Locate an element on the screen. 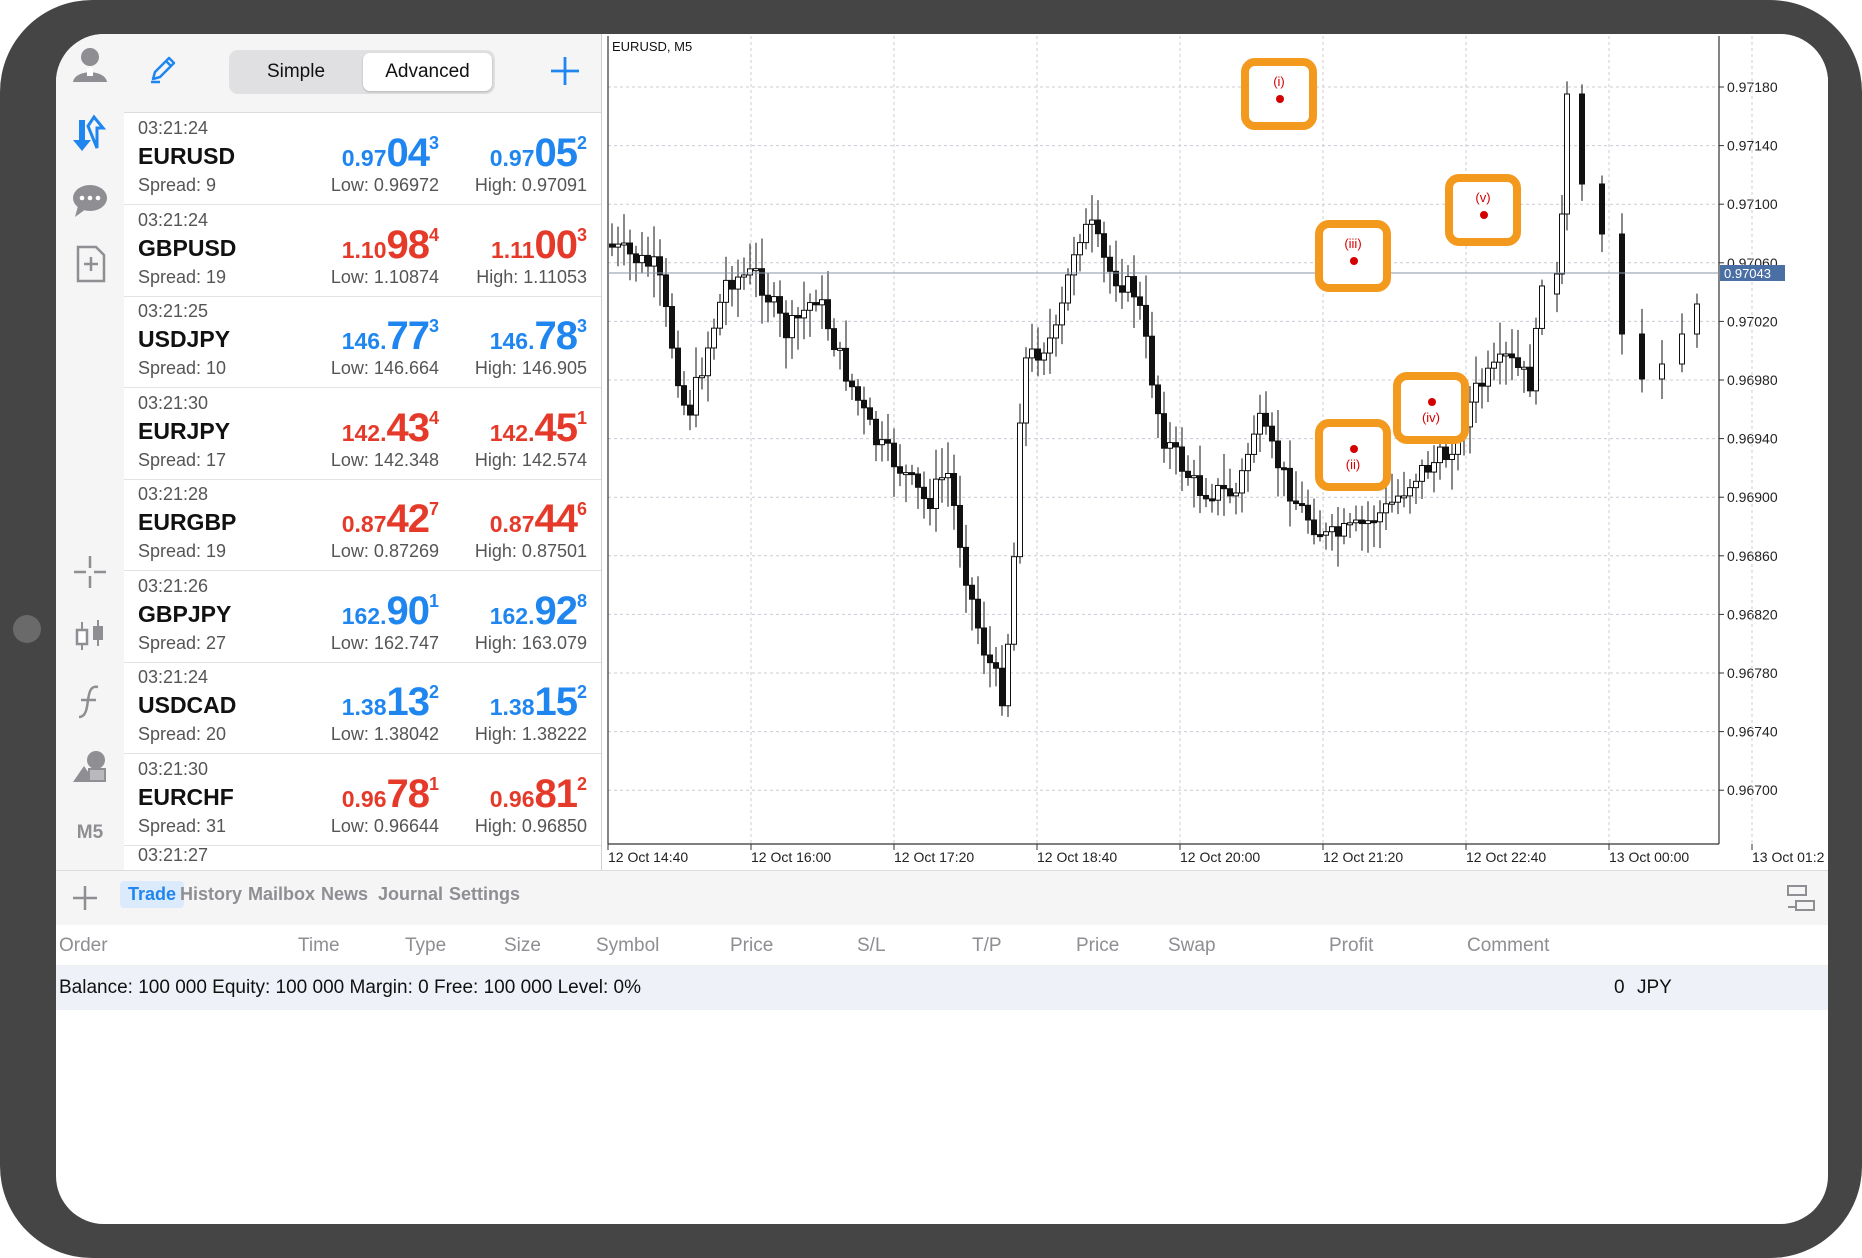 Image resolution: width=1862 pixels, height=1258 pixels. tab-trade: Trade is located at coordinates (152, 894).